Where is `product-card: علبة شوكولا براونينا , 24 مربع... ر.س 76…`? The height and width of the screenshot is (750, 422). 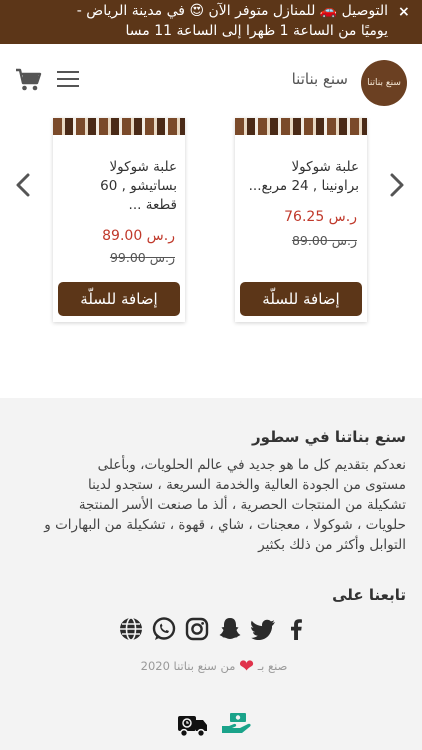 product-card: علبة شوكولا براونينا , 24 مربع... ر.س 76… is located at coordinates (301, 220).